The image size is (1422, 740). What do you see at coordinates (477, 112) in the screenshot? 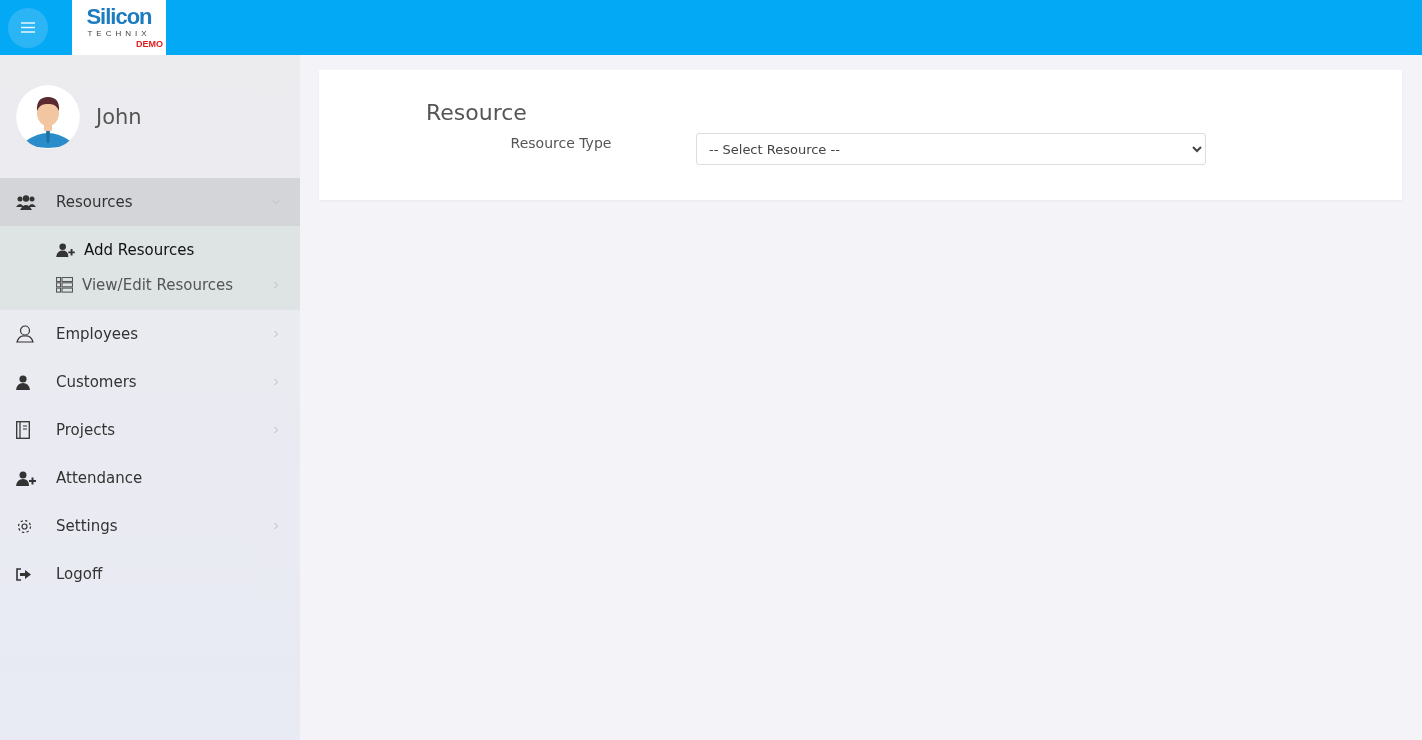
I see `form-title: Resource` at bounding box center [477, 112].